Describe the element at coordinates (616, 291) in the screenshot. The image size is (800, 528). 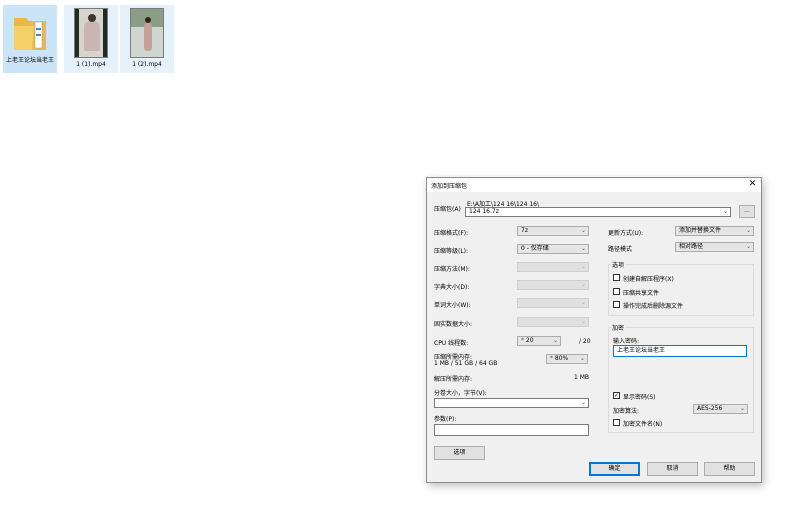
I see `shared-checkbox` at that location.